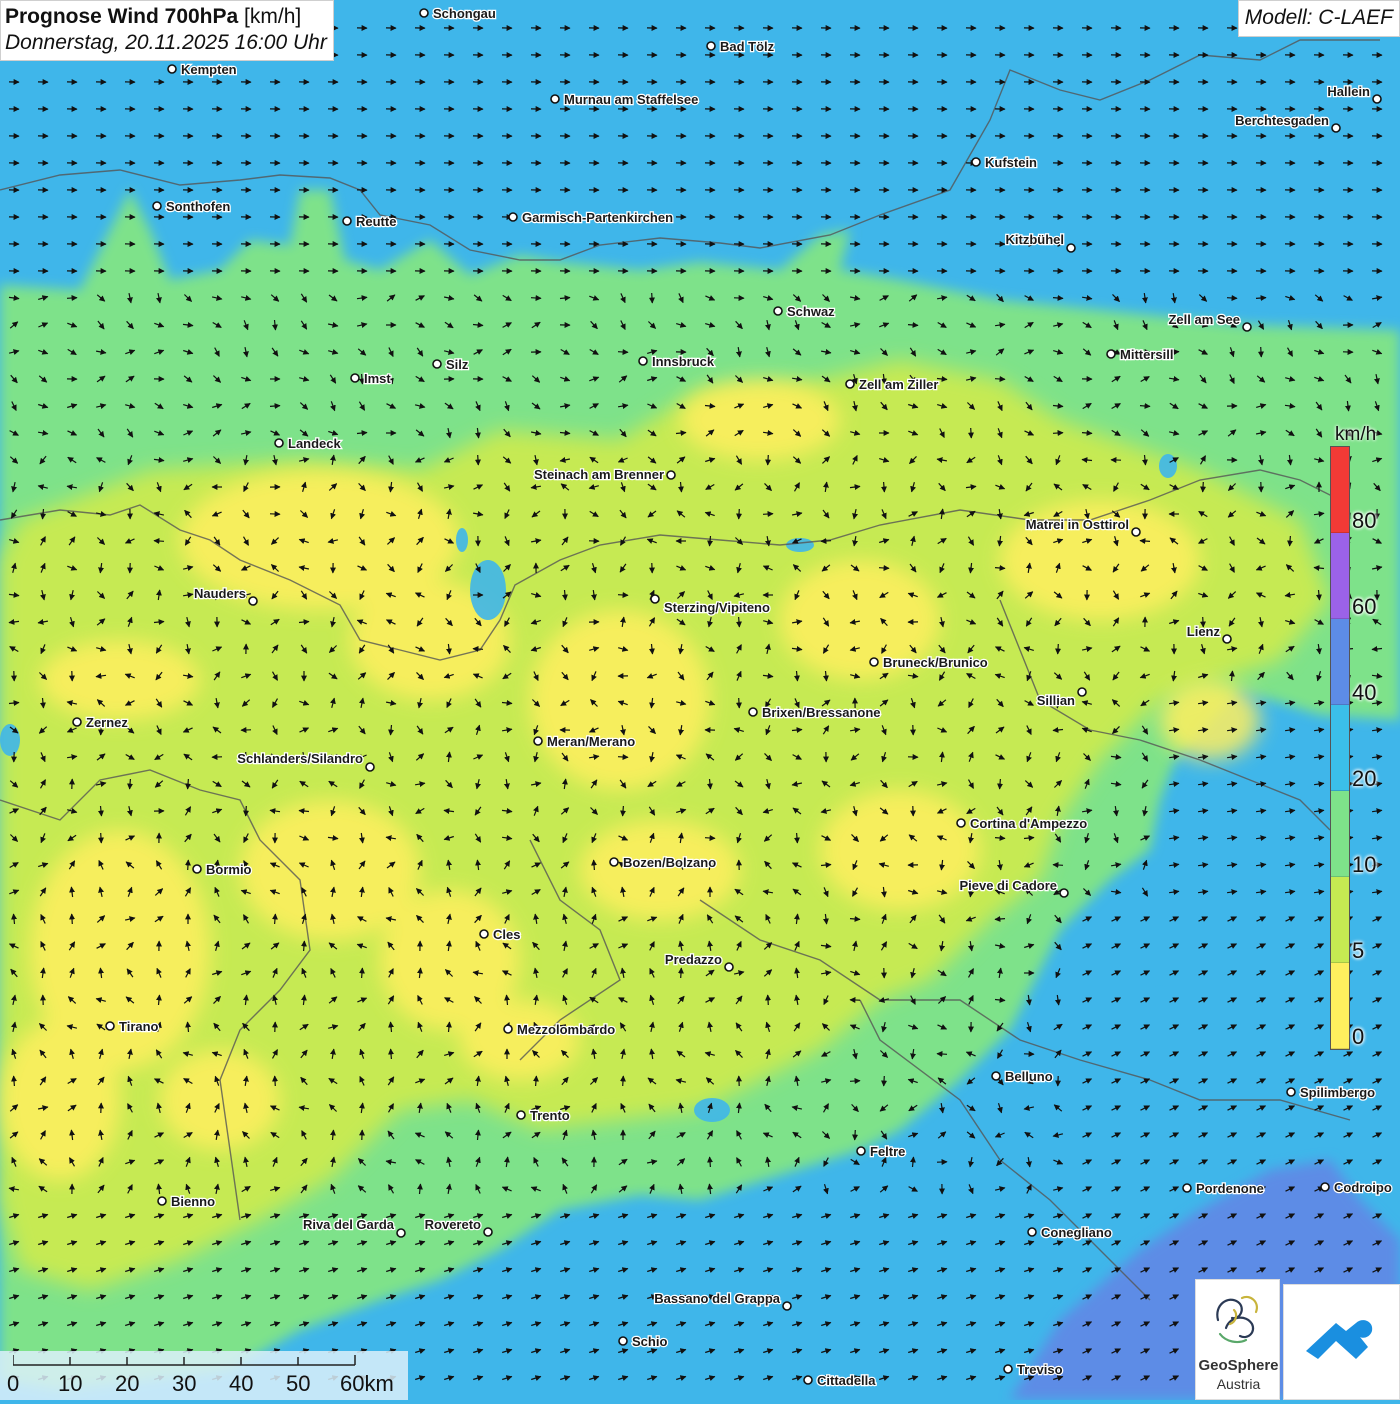 This screenshot has height=1404, width=1400. Describe the element at coordinates (846, 1380) in the screenshot. I see `city-label: Cittadella` at that location.